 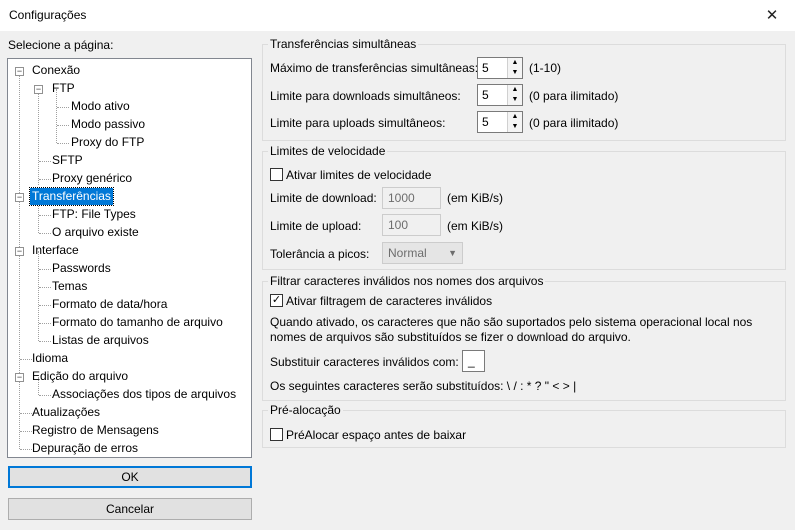 I want to click on prealloc-legend: Pré-alocação, so click(x=305, y=410).